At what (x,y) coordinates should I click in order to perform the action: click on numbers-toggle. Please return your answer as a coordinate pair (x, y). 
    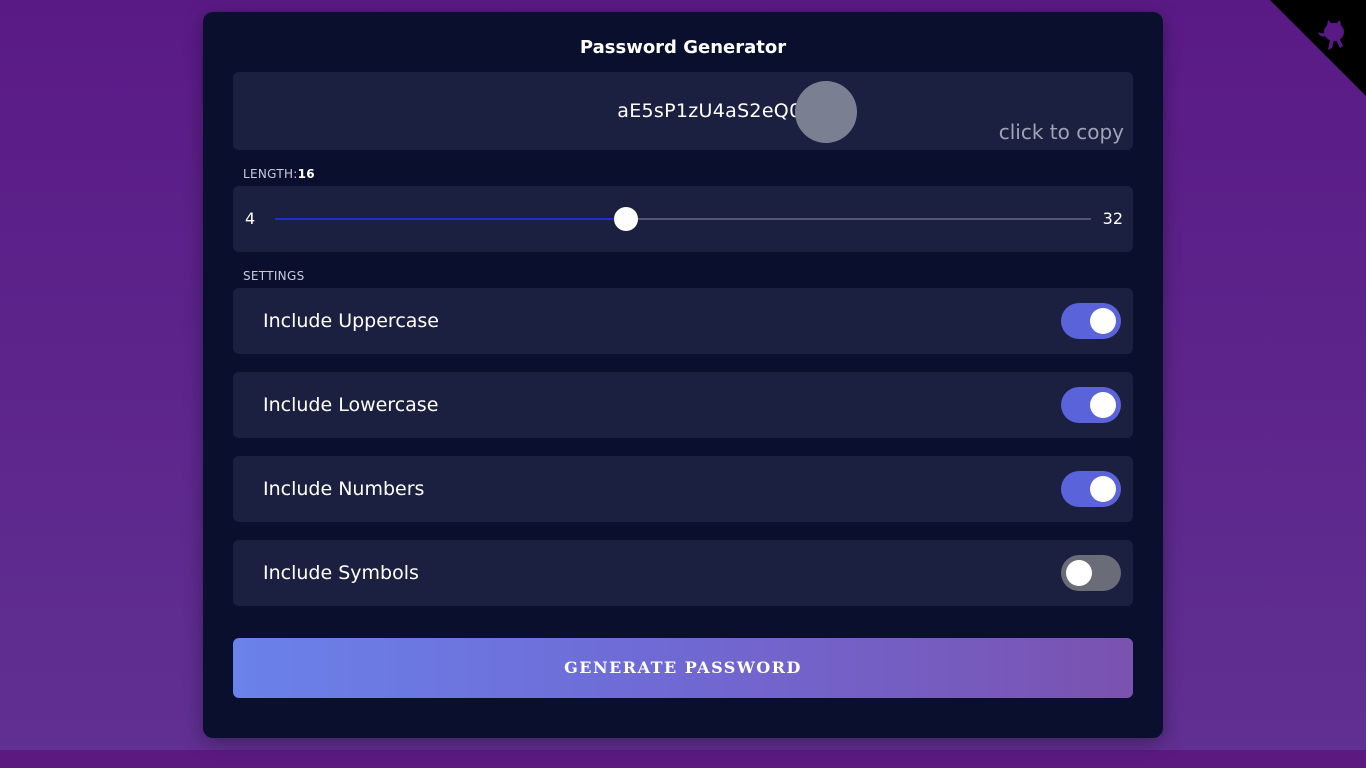
    Looking at the image, I should click on (1091, 489).